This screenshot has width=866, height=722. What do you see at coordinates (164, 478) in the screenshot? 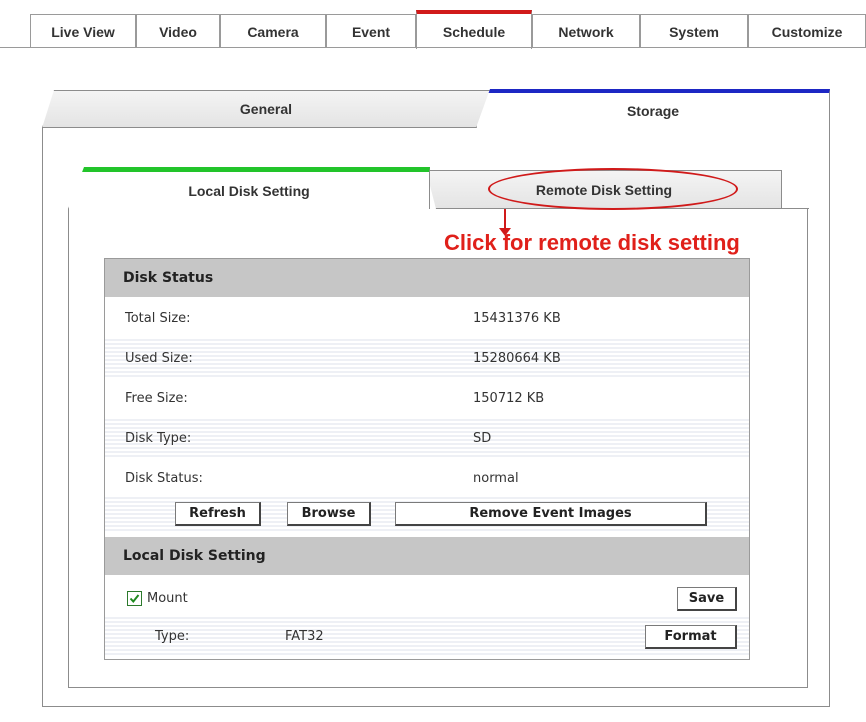
I see `disk-status-label: Disk Status:` at bounding box center [164, 478].